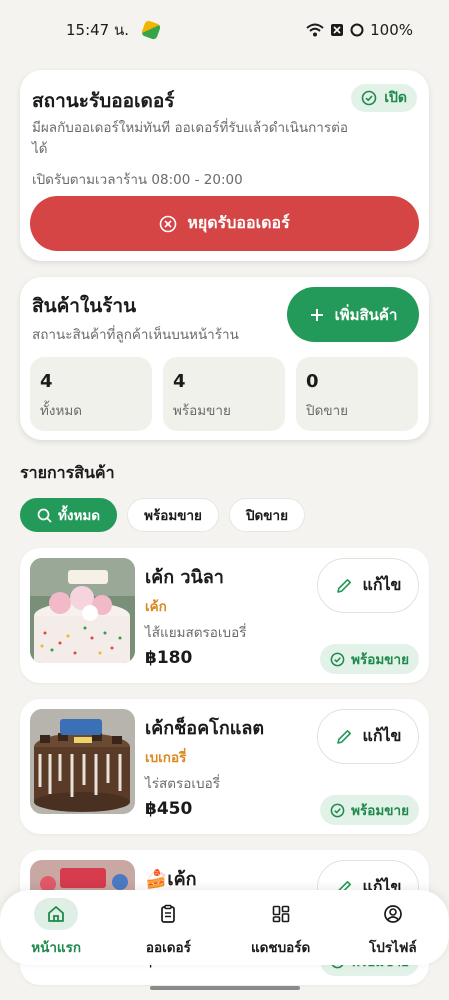 The image size is (449, 1000). I want to click on search-icon, so click(44, 515).